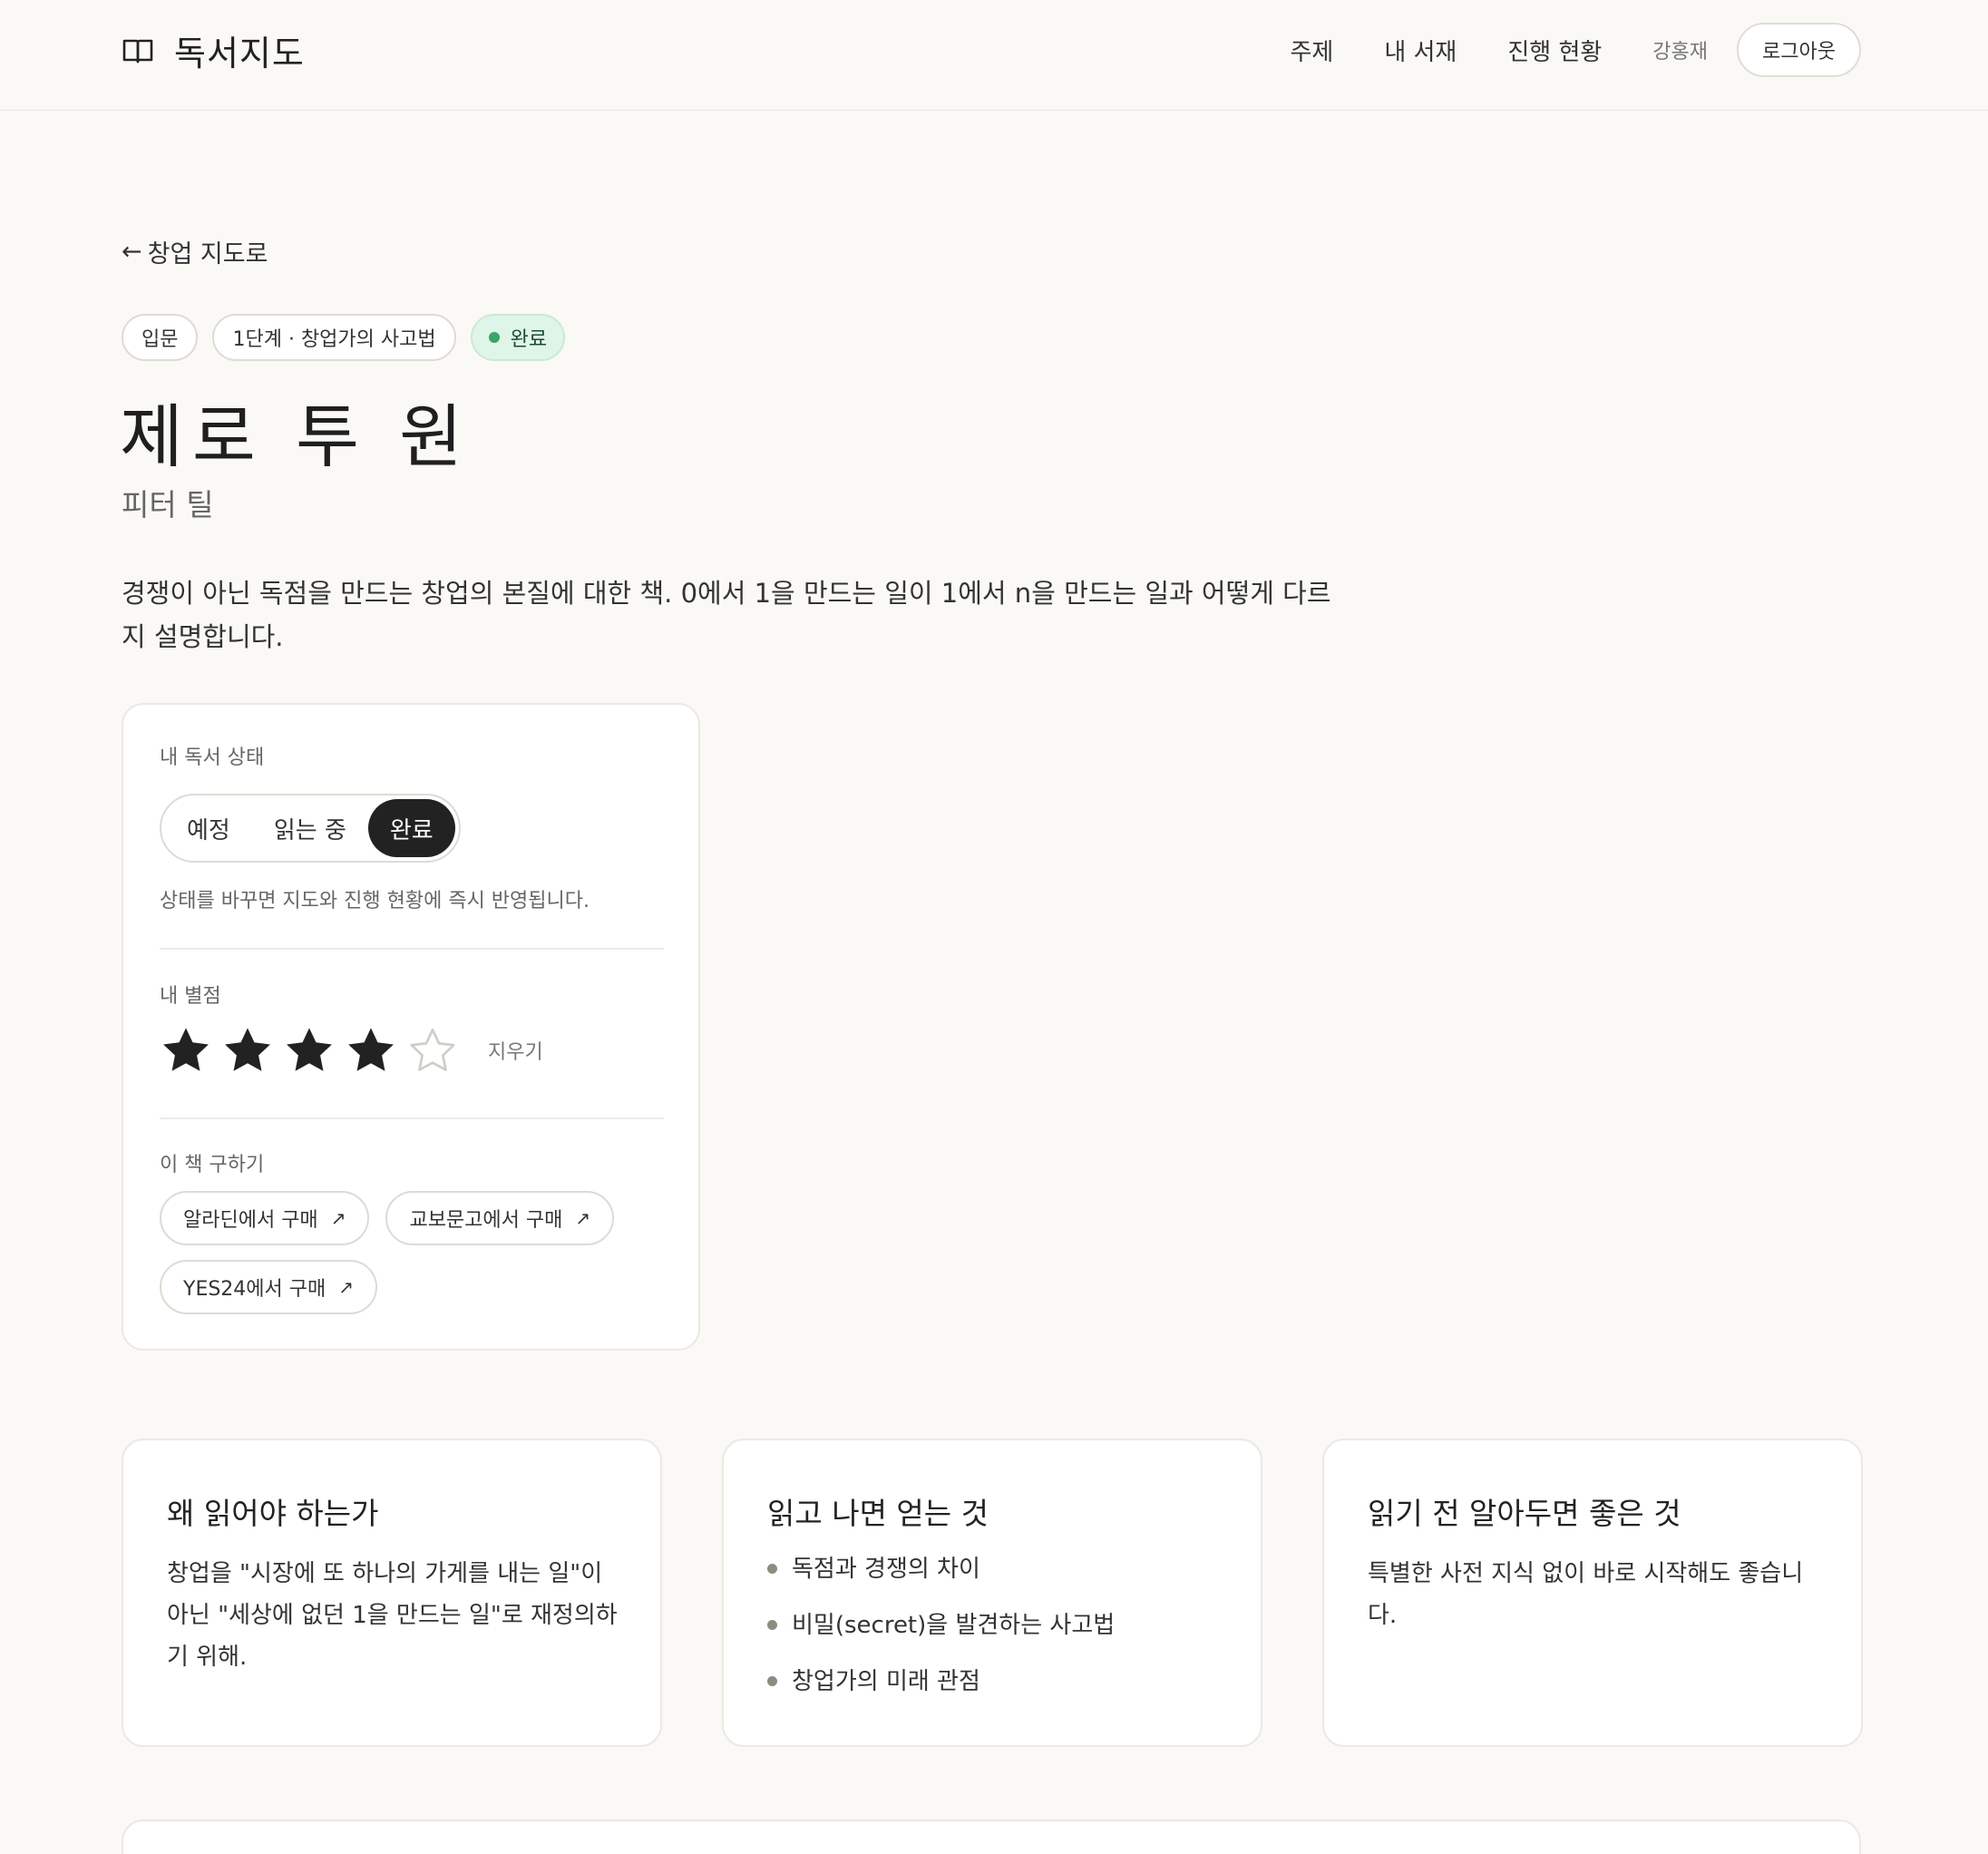 The image size is (1988, 1854). Describe the element at coordinates (954, 1625) in the screenshot. I see `gain-item-text: 비밀(secret)을 발견하는 사고법` at that location.